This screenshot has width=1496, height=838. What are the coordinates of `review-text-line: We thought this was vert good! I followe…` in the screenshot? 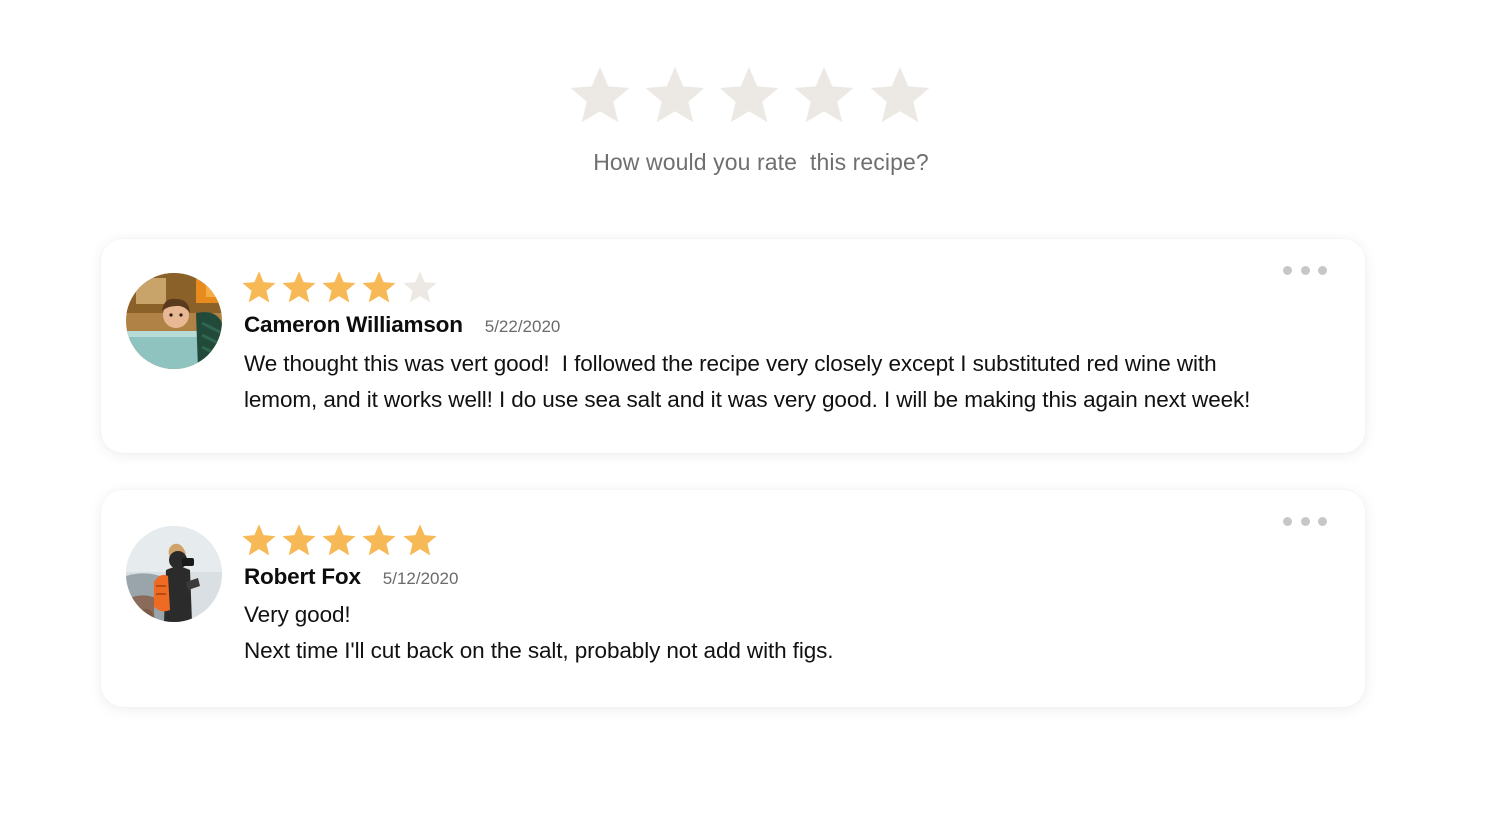 It's located at (730, 363).